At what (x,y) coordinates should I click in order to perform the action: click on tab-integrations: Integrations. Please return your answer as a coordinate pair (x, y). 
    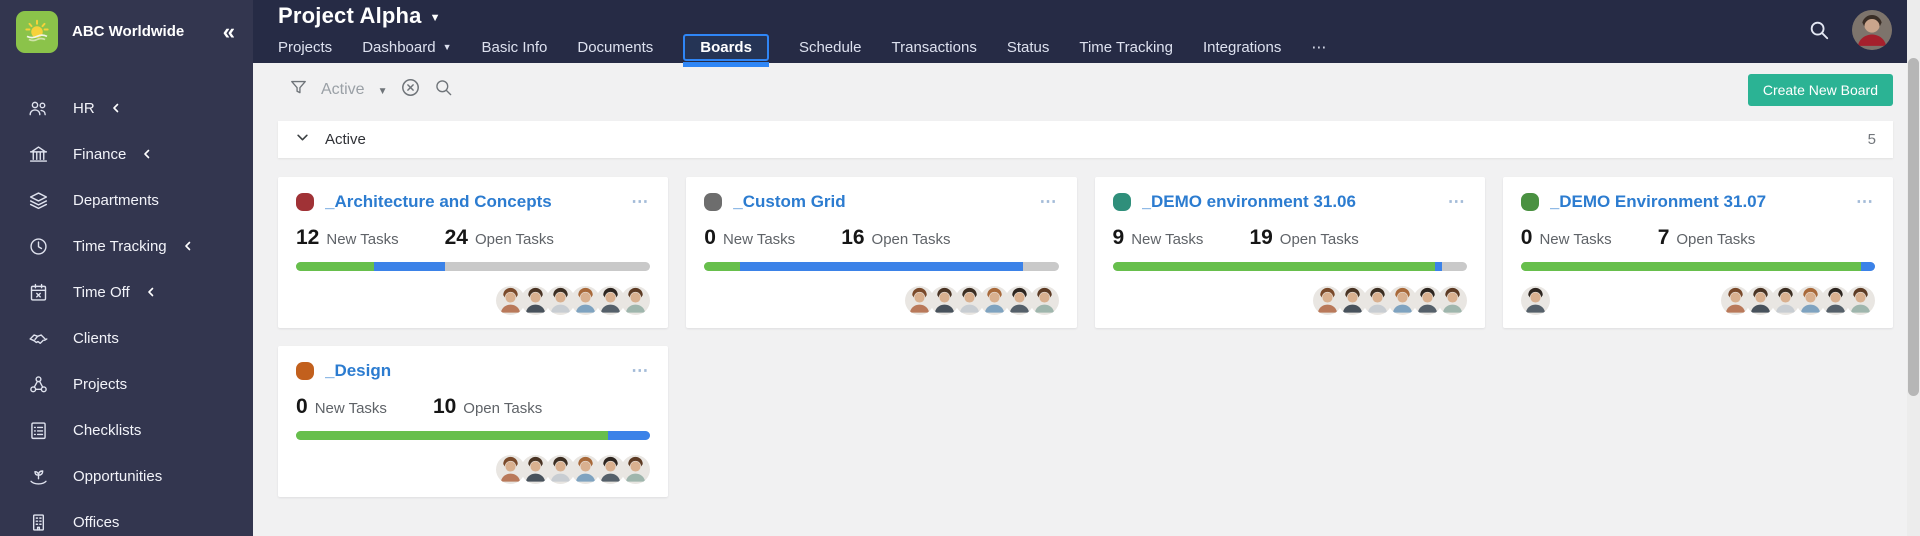
    Looking at the image, I should click on (1242, 47).